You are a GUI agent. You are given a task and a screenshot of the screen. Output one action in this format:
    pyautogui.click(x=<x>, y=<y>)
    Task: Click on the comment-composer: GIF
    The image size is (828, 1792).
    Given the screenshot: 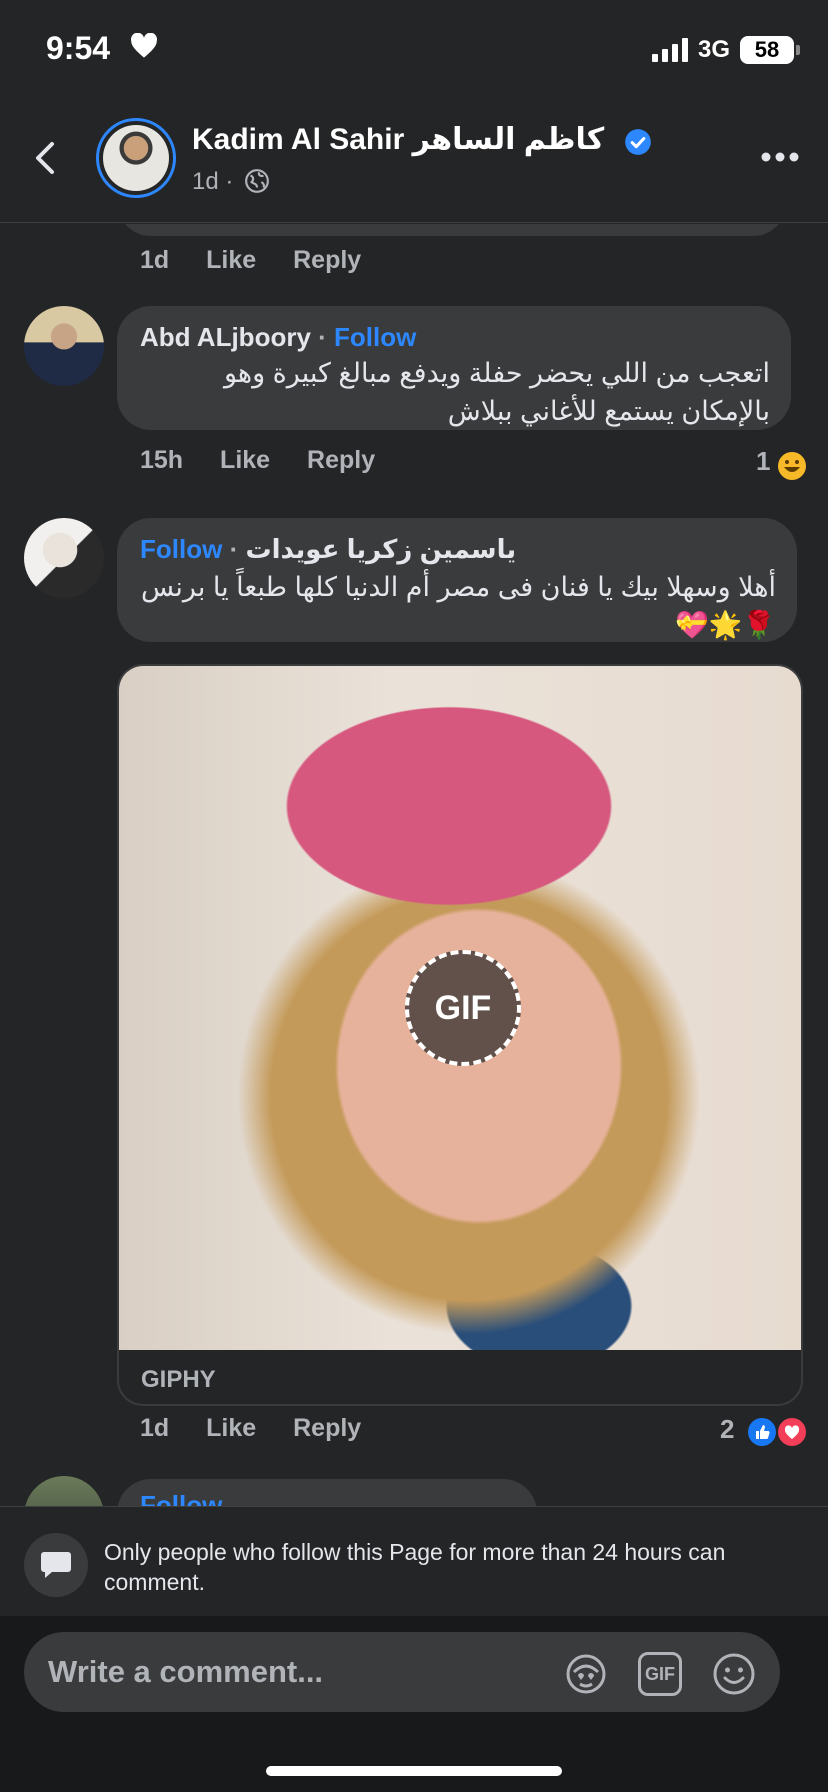 What is the action you would take?
    pyautogui.click(x=402, y=1672)
    